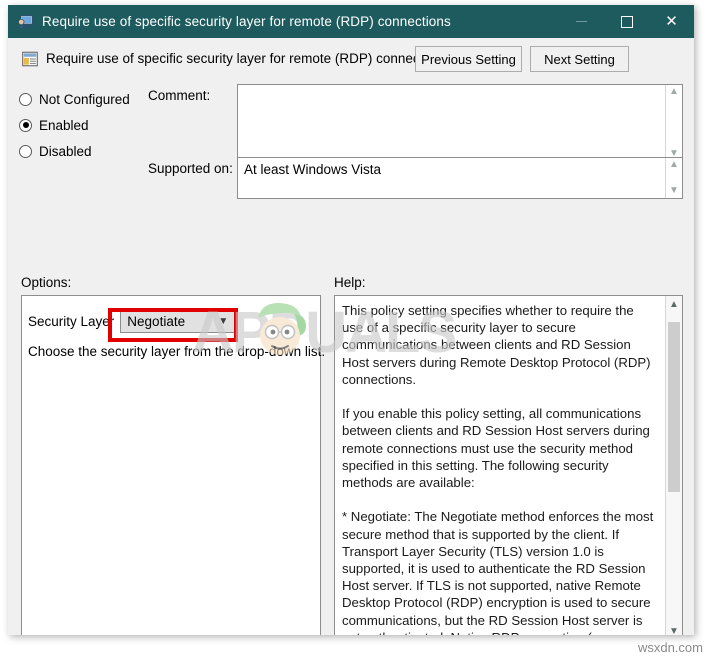  What do you see at coordinates (468, 59) in the screenshot?
I see `previous-setting-button: Previous Setting` at bounding box center [468, 59].